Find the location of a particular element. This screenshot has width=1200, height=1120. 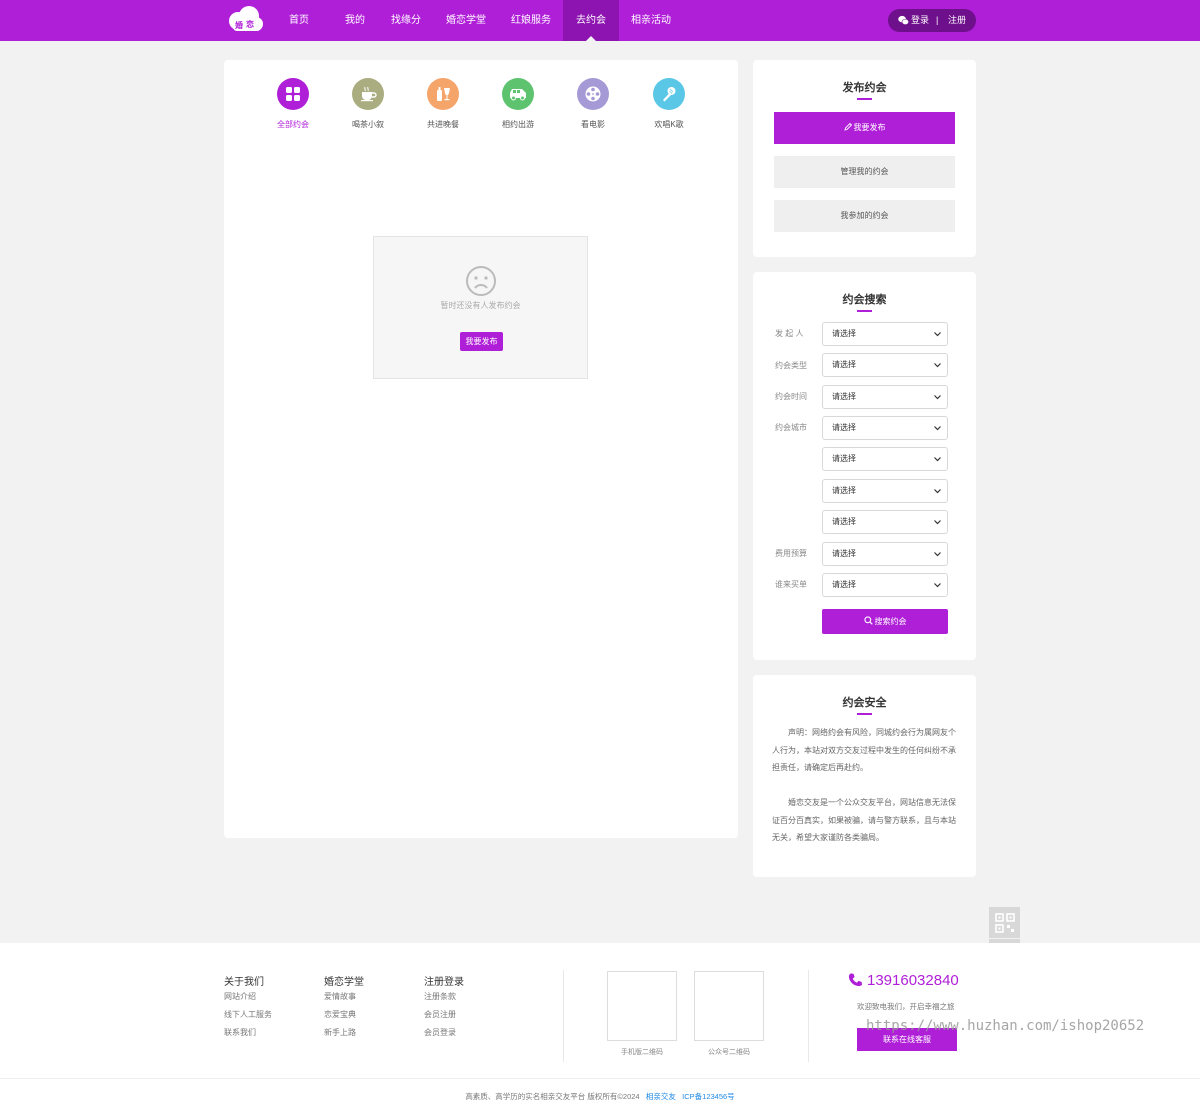

category-label: 看电影 is located at coordinates (593, 124).